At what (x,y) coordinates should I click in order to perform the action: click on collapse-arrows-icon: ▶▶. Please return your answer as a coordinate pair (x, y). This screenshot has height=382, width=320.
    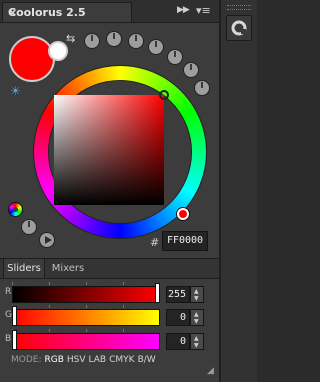
    Looking at the image, I should click on (183, 10).